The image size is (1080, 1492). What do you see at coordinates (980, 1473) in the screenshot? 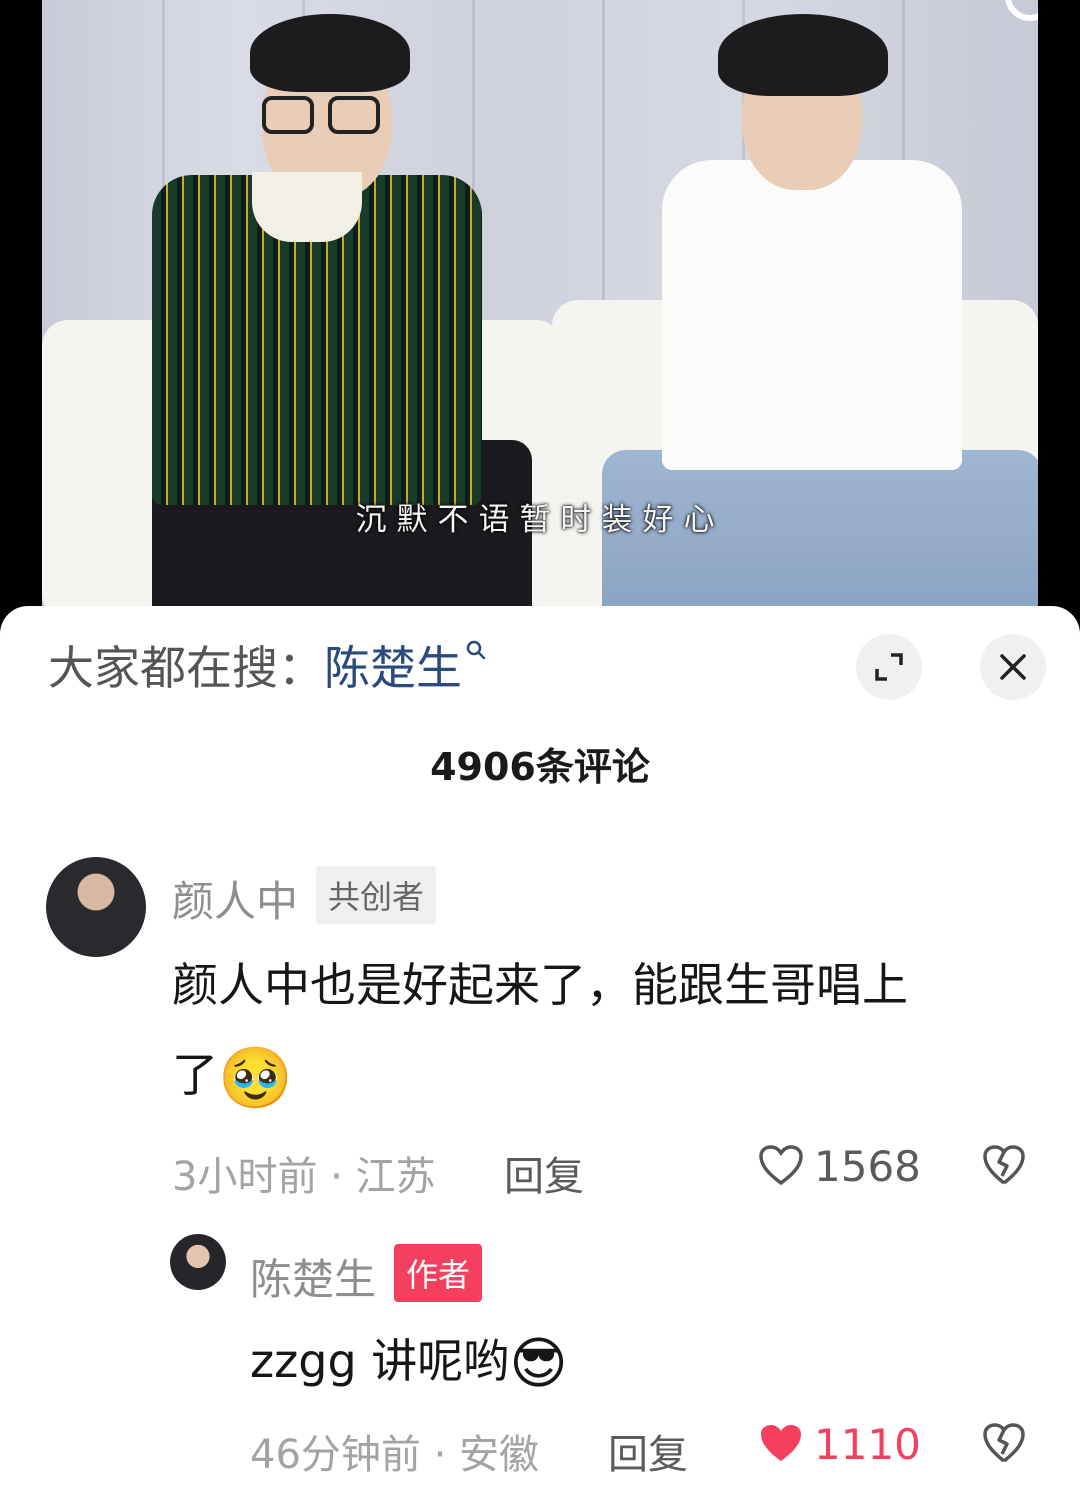
I see `watermark-overlay` at bounding box center [980, 1473].